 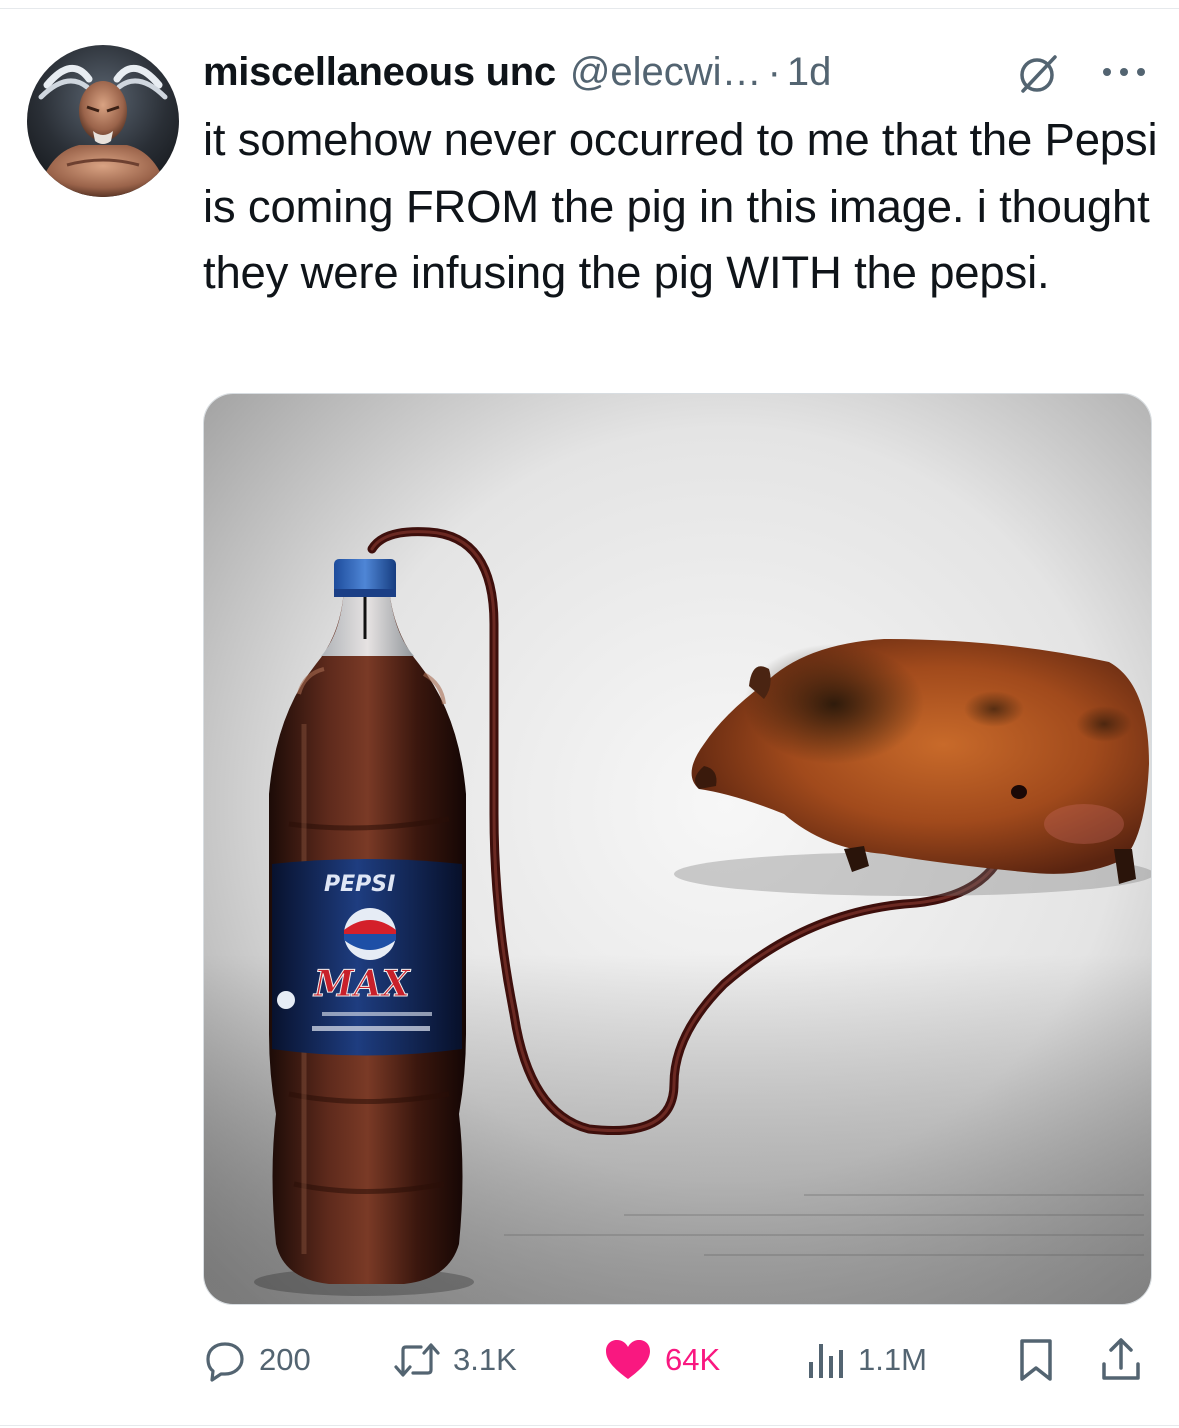 I want to click on slashed-circle-icon, so click(x=1038, y=74).